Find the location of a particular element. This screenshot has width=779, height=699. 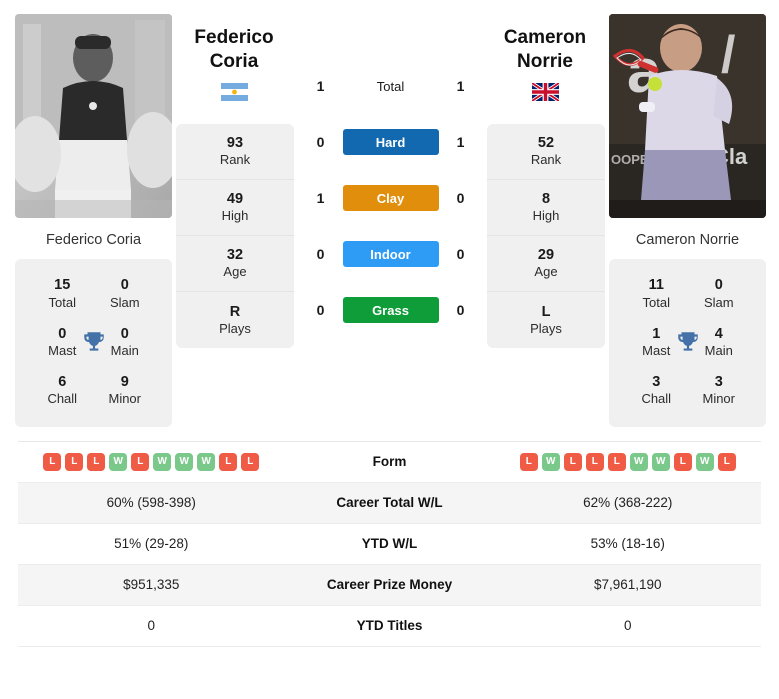

left-titles-row-3: 6 Chall 9 Minor is located at coordinates (93, 390).